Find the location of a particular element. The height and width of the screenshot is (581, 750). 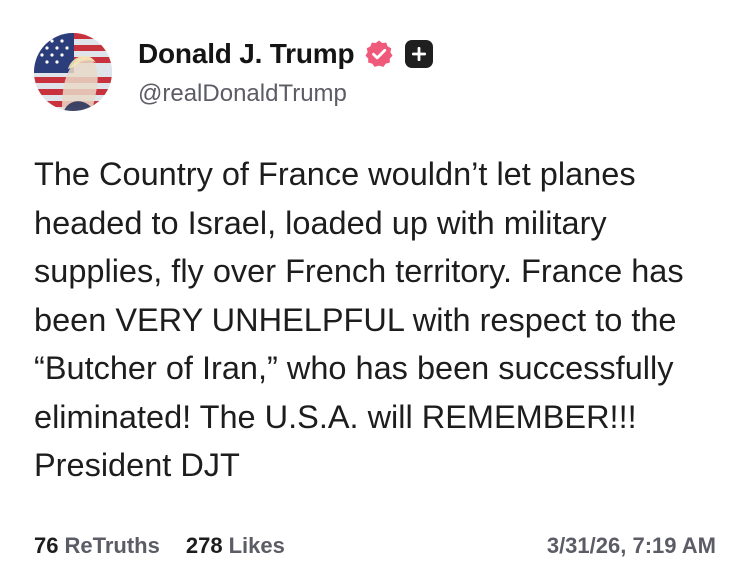

likes-label: Likes is located at coordinates (256, 545).